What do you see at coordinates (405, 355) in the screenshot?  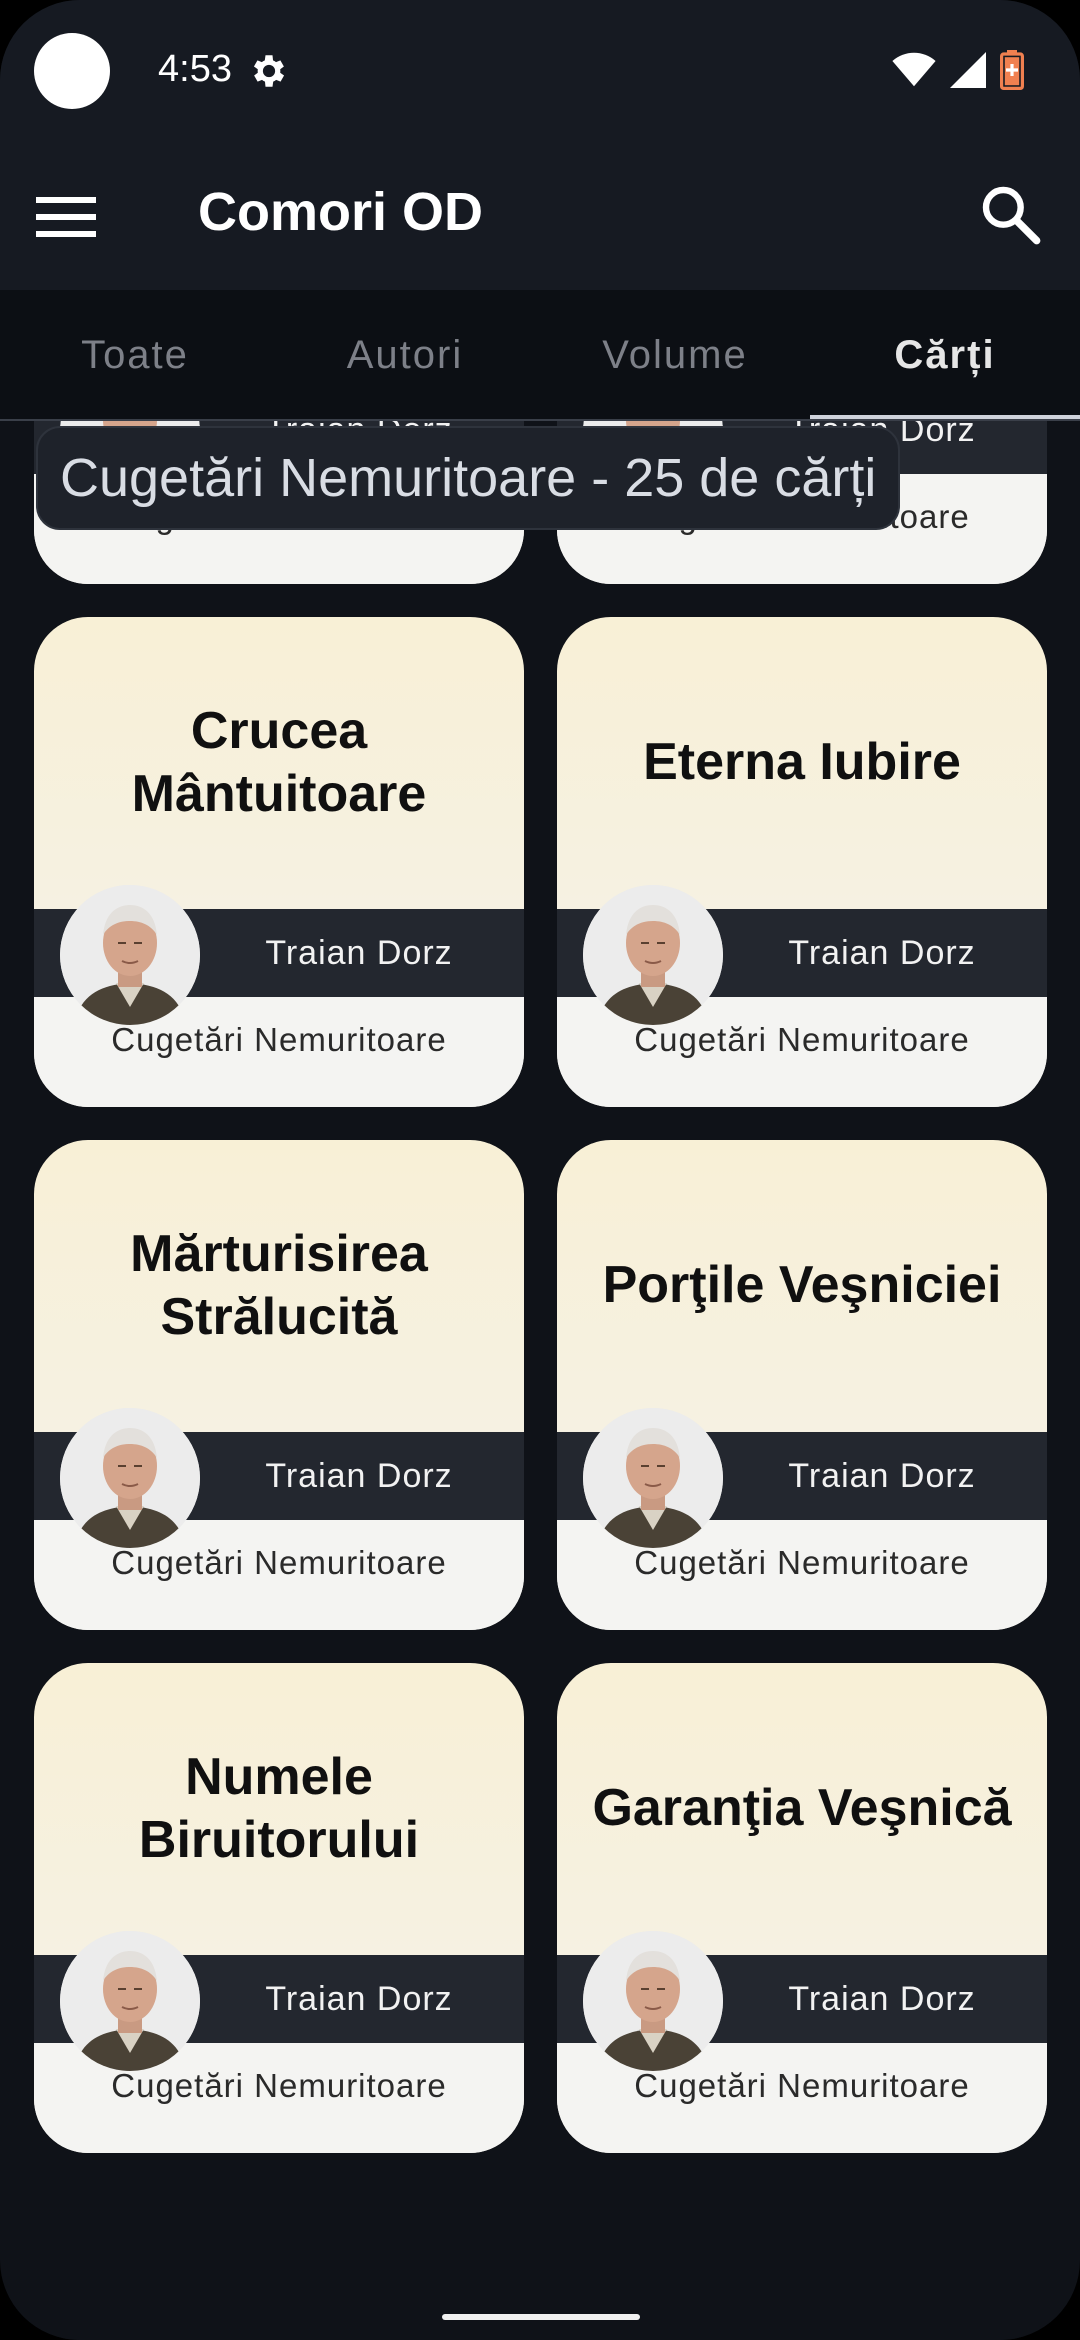 I see `tab-autori: Autori` at bounding box center [405, 355].